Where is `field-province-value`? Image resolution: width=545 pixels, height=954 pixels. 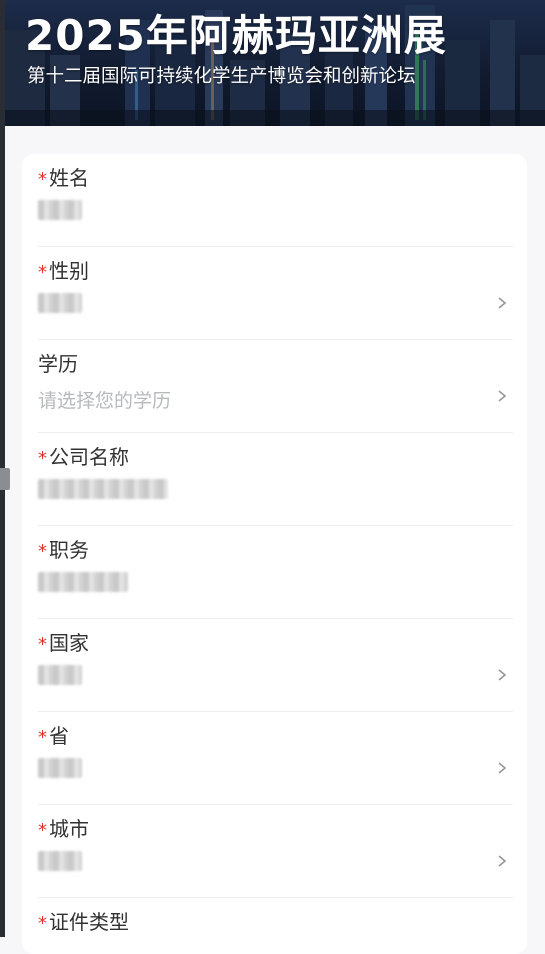 field-province-value is located at coordinates (60, 770).